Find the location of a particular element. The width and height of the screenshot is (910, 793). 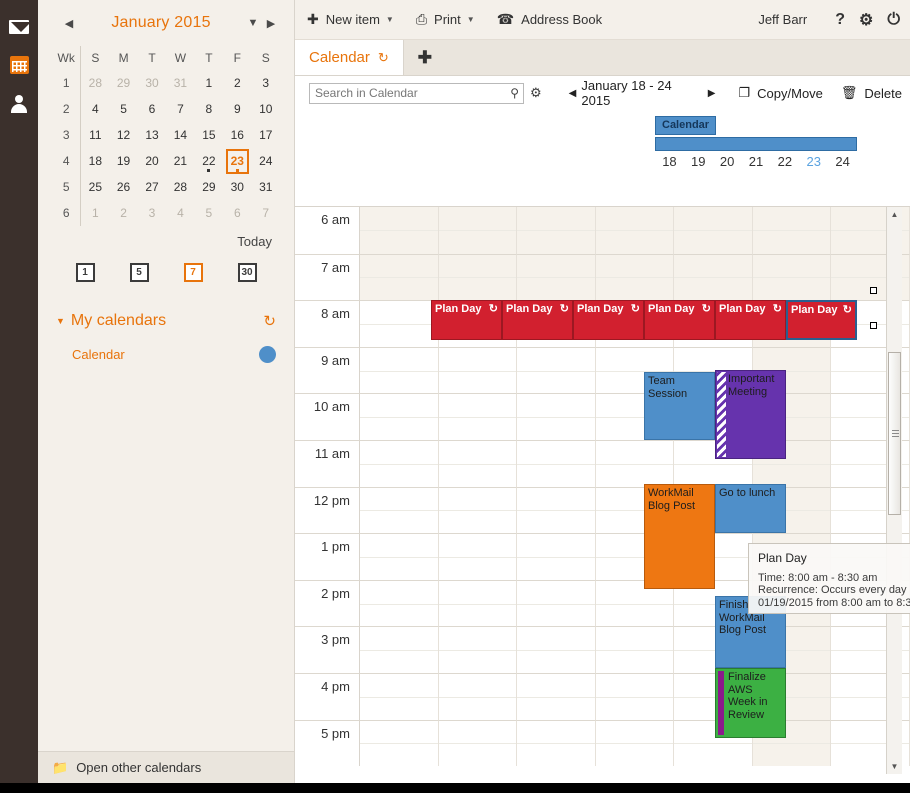

tab-calendar: Calendar ↻ is located at coordinates (349, 57).